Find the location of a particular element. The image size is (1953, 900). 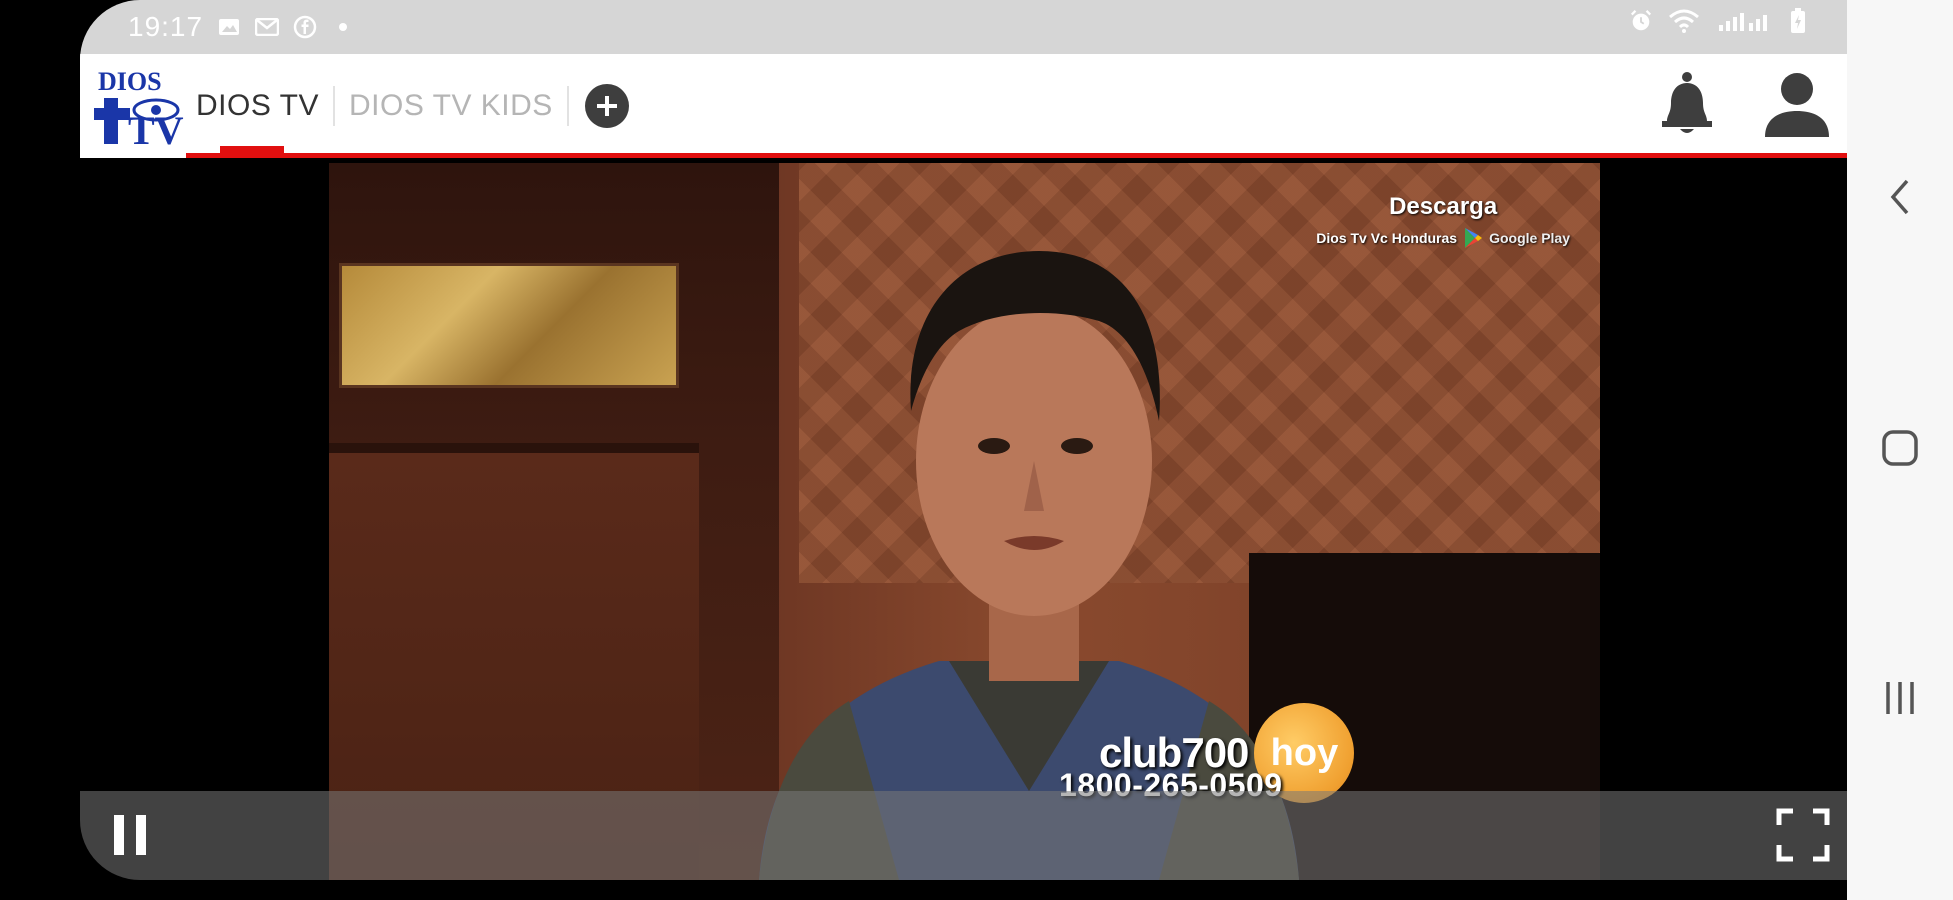

pause-button is located at coordinates (130, 835).